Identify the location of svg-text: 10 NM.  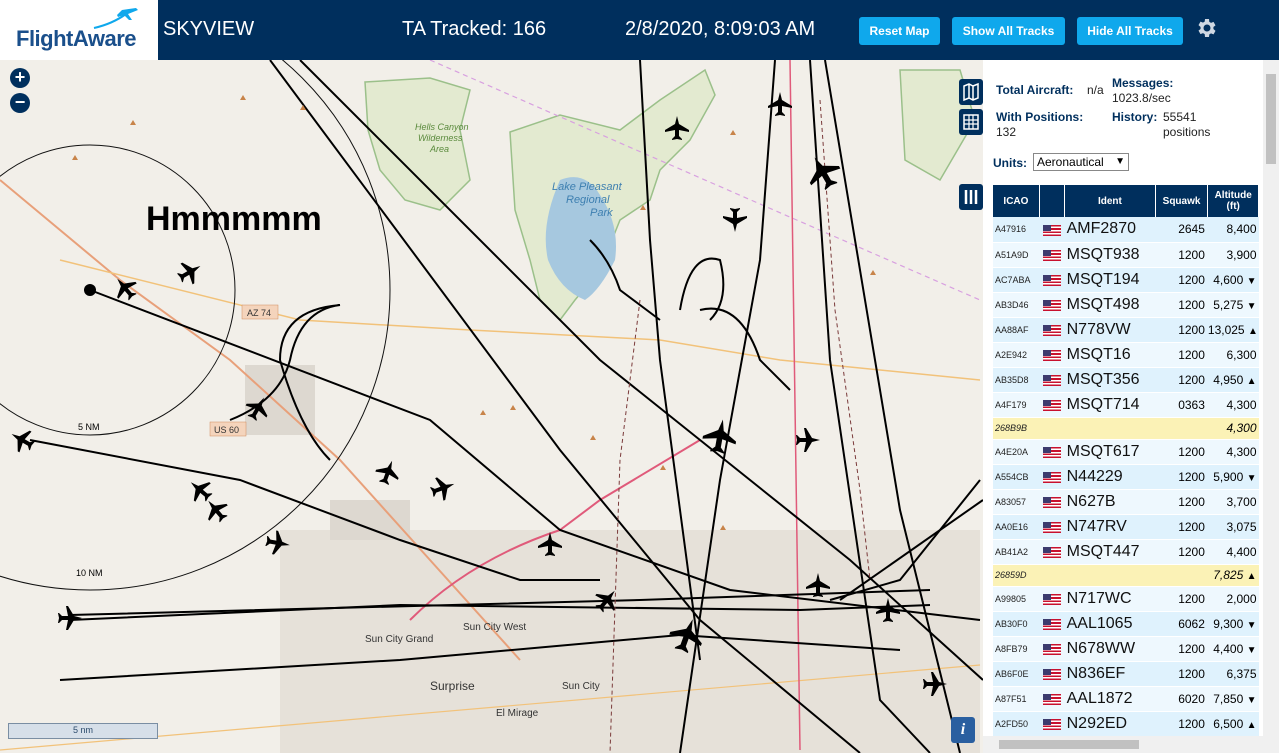
(89, 573).